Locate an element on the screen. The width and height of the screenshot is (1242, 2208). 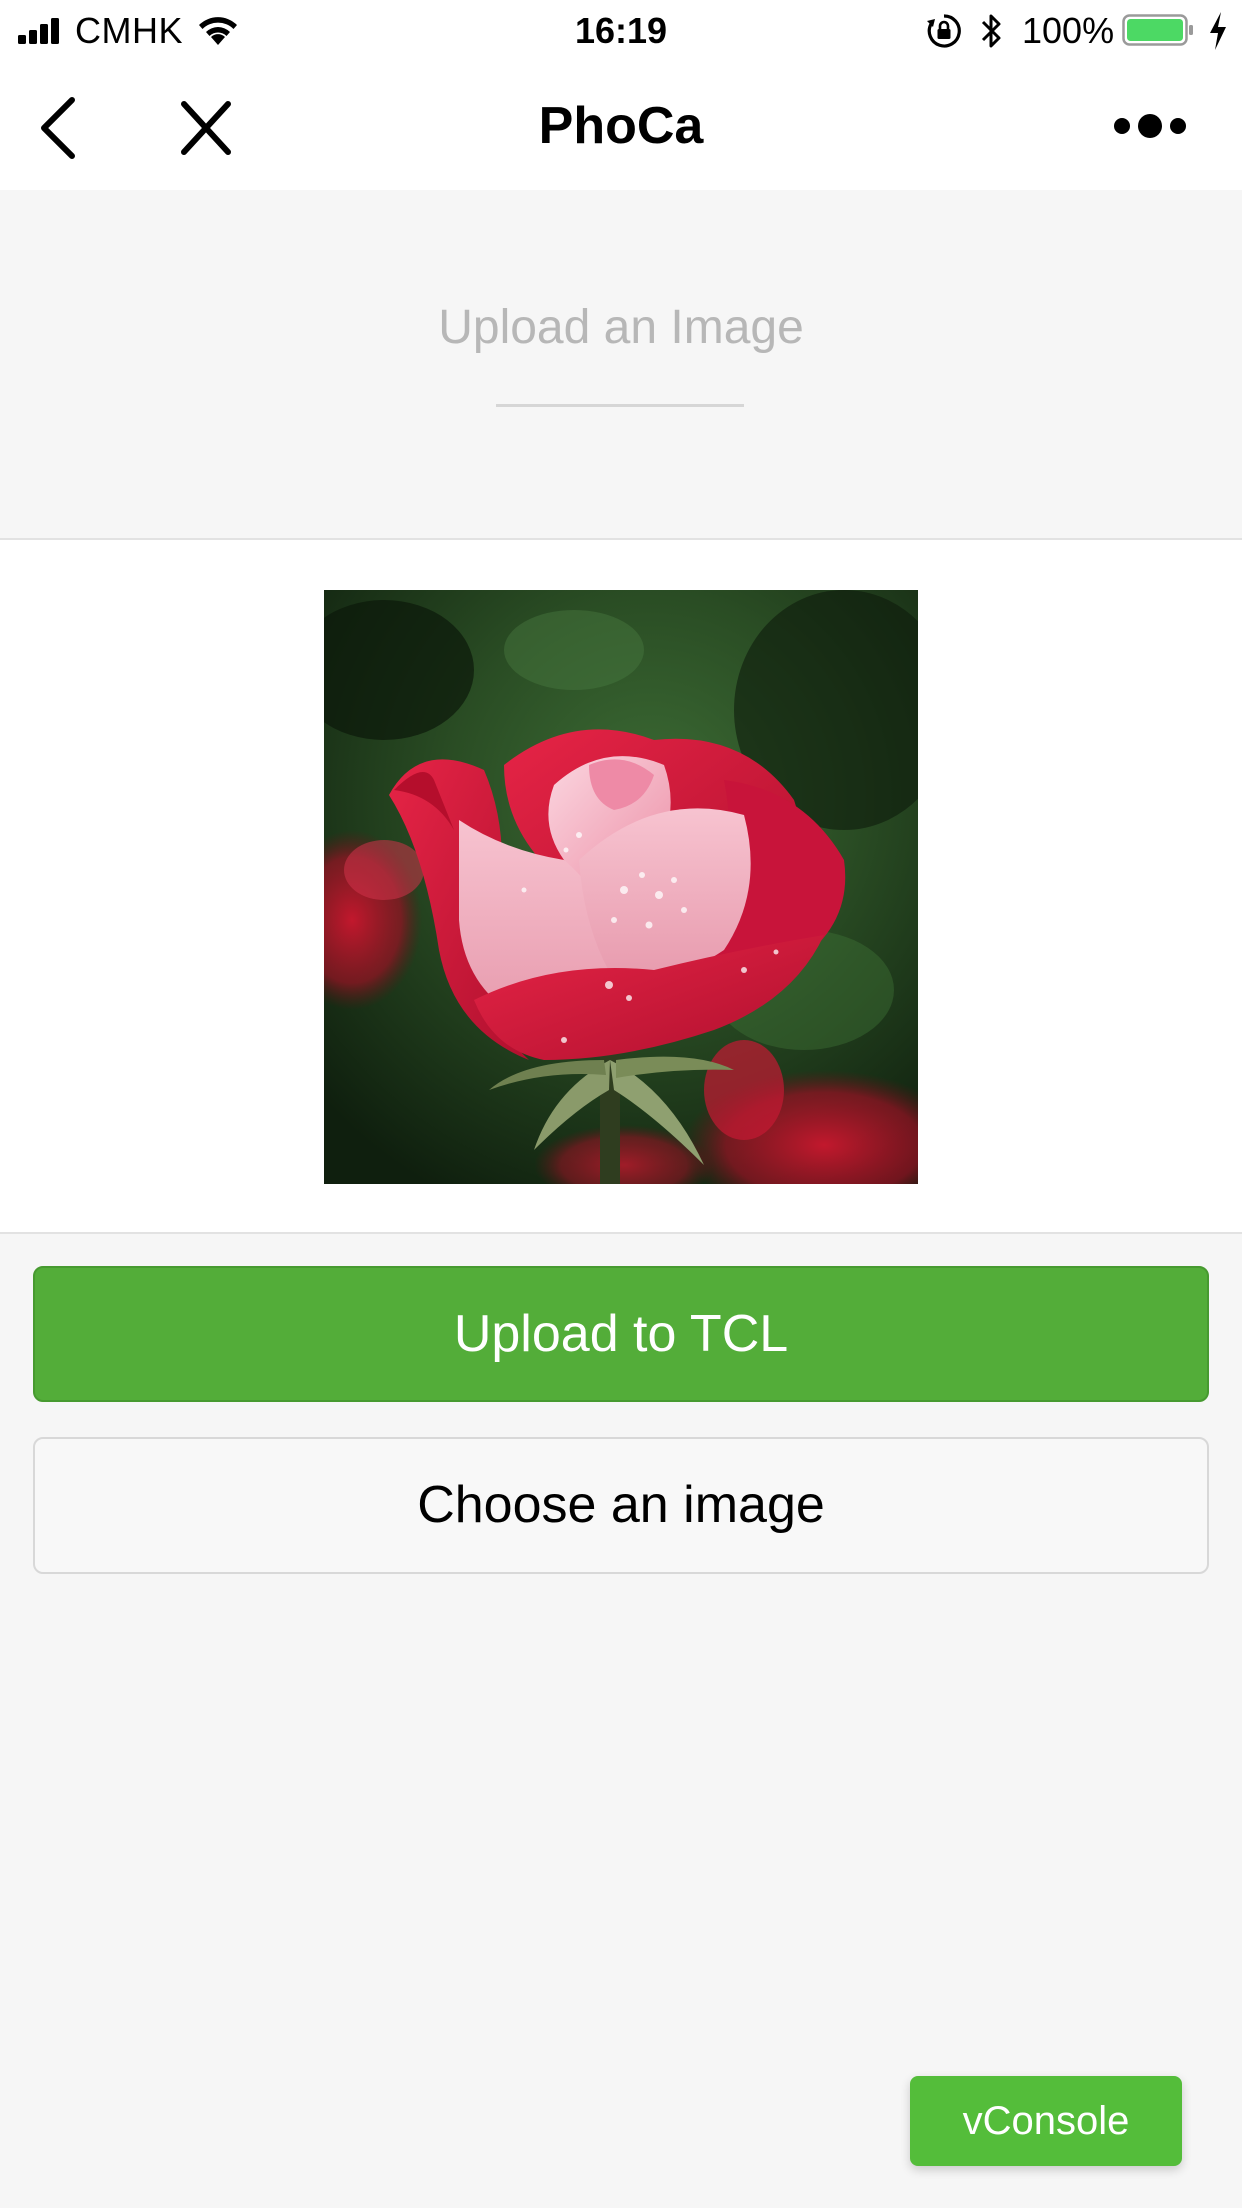
more-icon is located at coordinates (1150, 126).